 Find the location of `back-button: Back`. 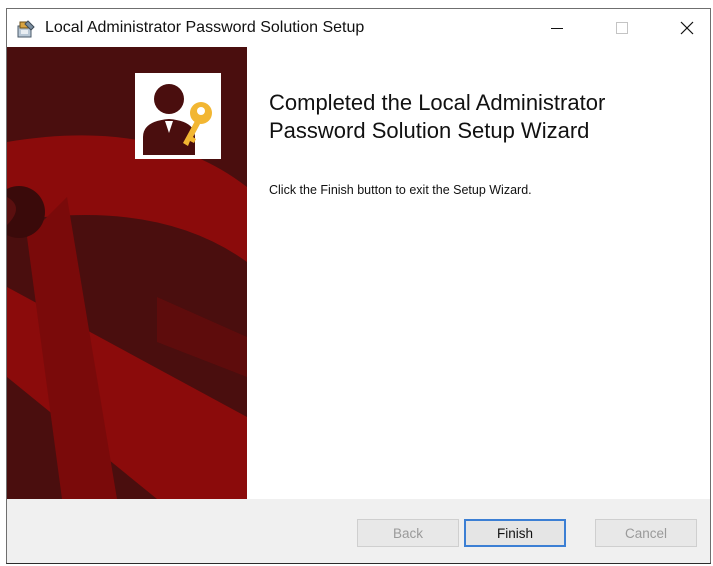

back-button: Back is located at coordinates (408, 533).